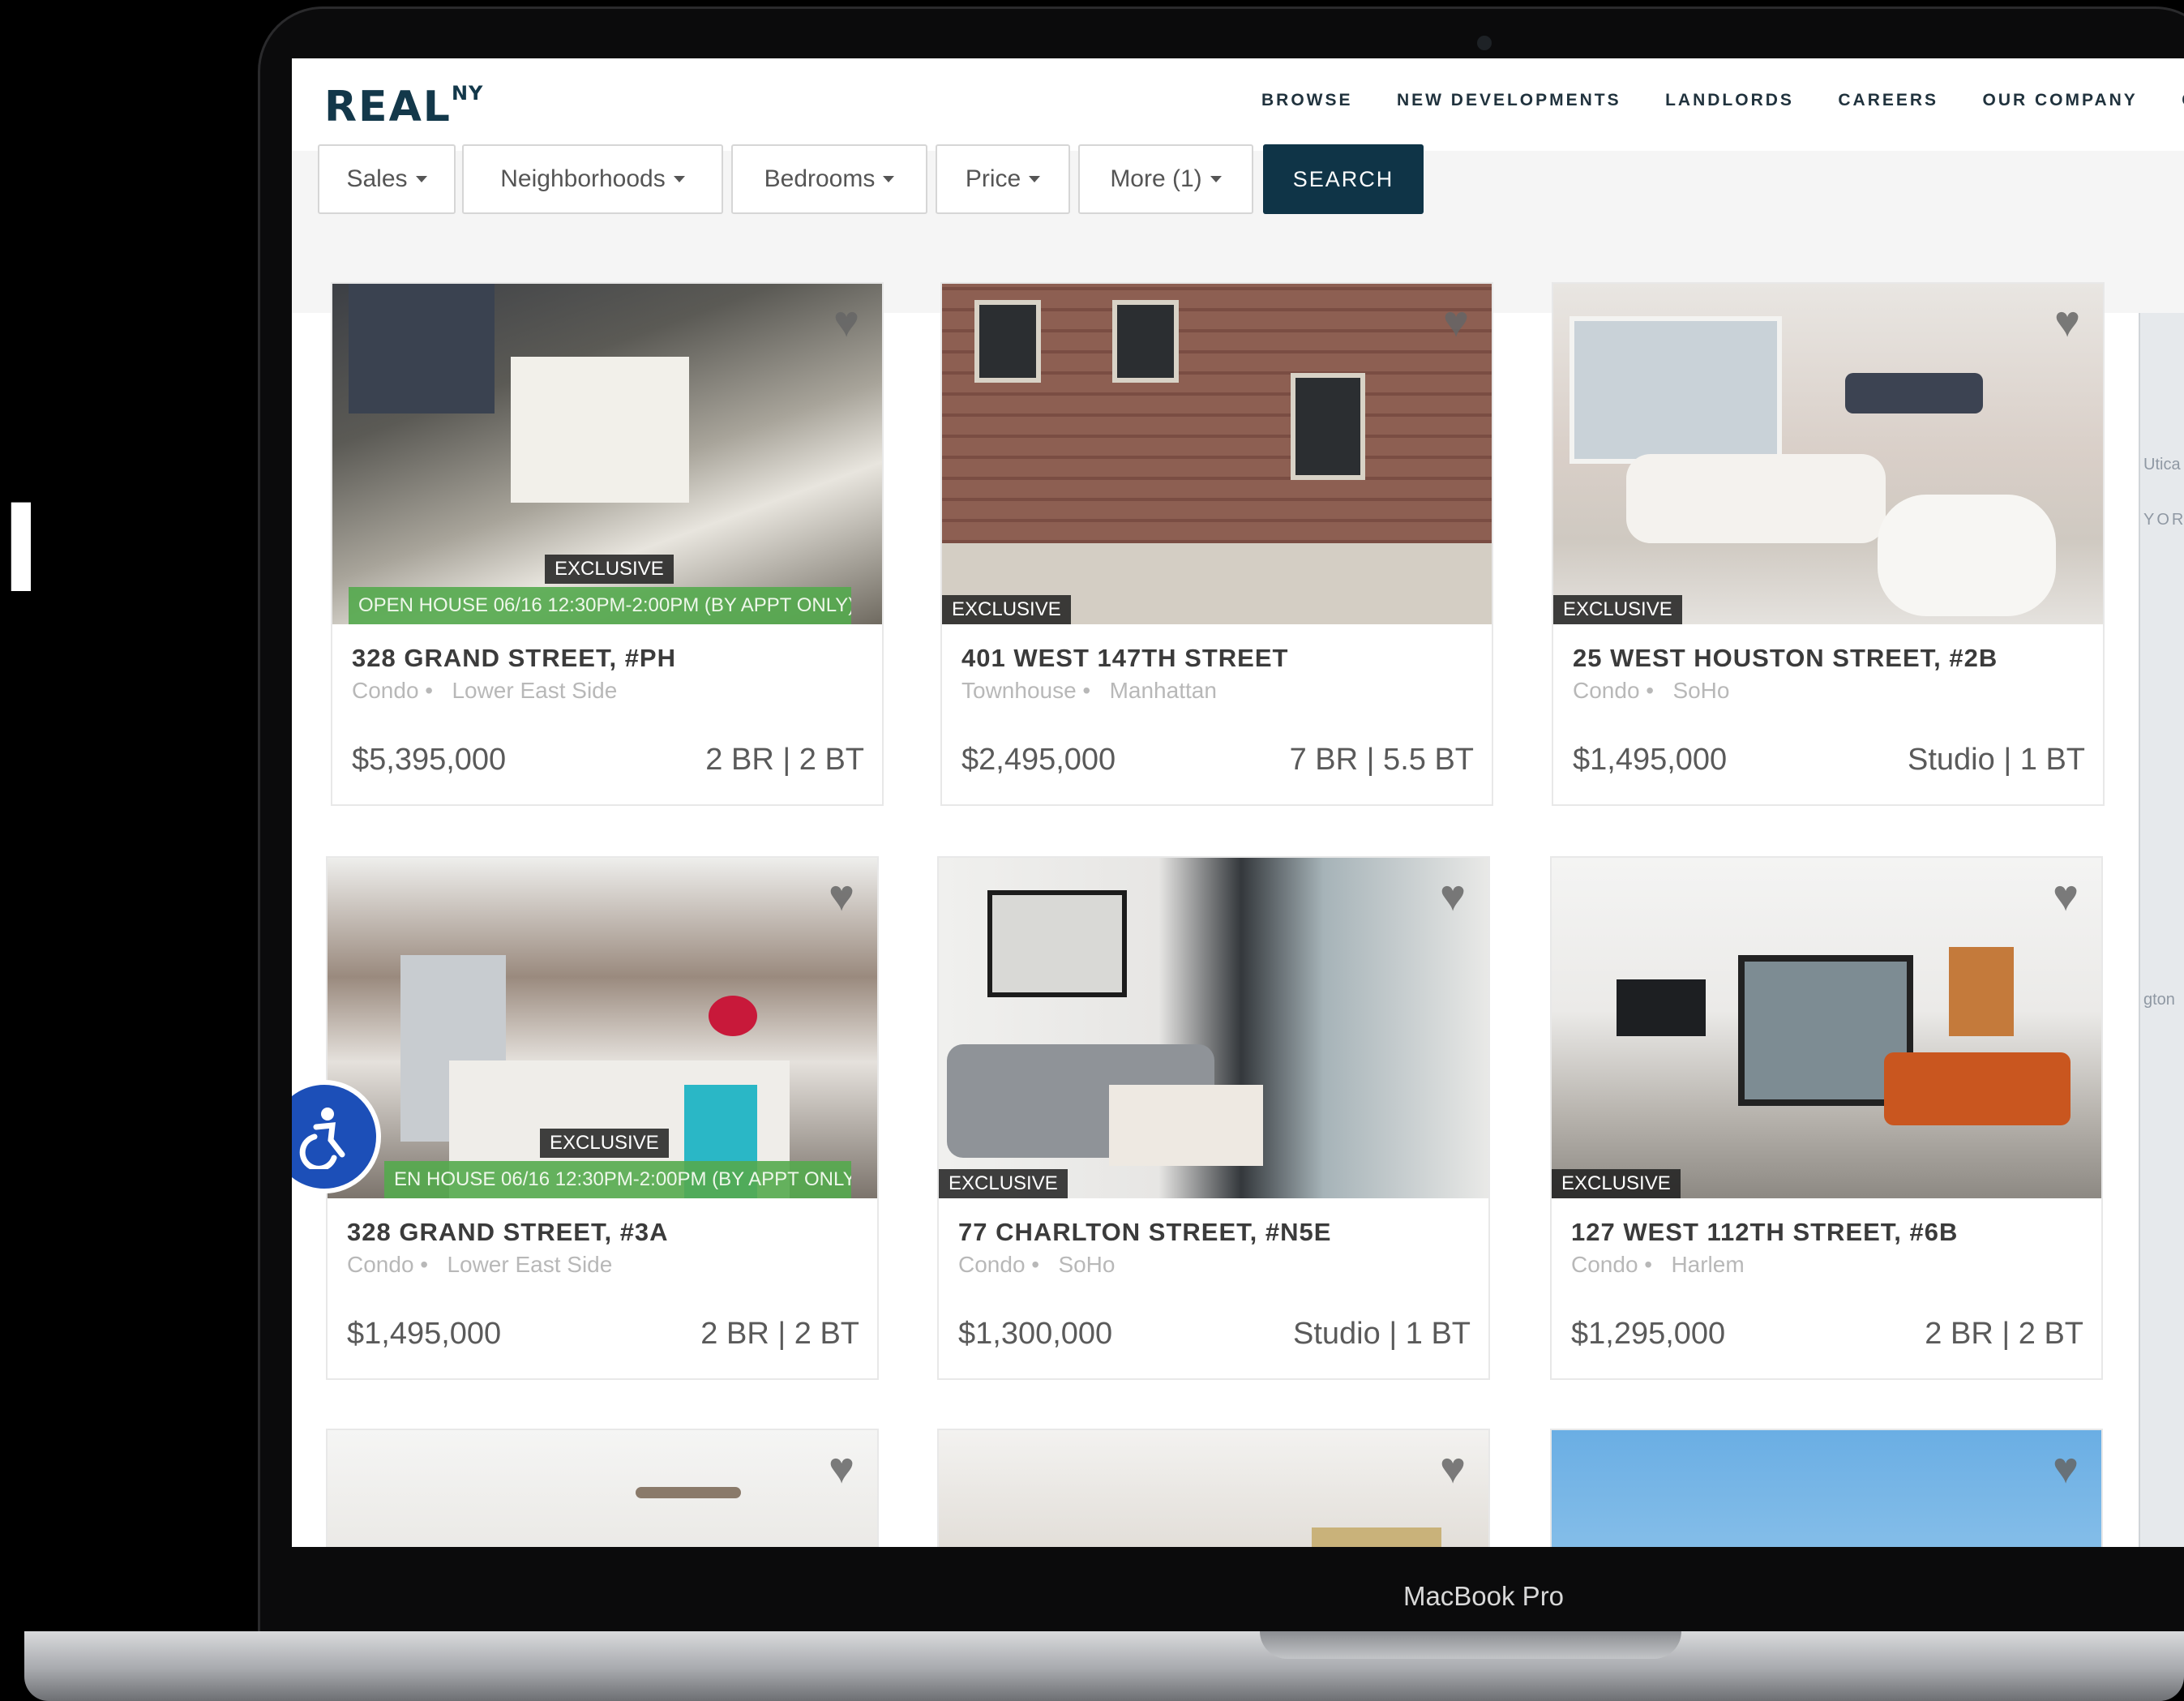  Describe the element at coordinates (1036, 1334) in the screenshot. I see `listing-price: $1,300,000` at that location.